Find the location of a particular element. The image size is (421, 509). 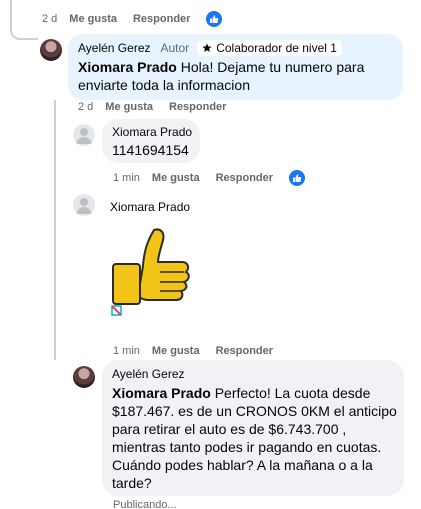

reply2-meta: 1 min Me gusta Responder is located at coordinates (201, 351).